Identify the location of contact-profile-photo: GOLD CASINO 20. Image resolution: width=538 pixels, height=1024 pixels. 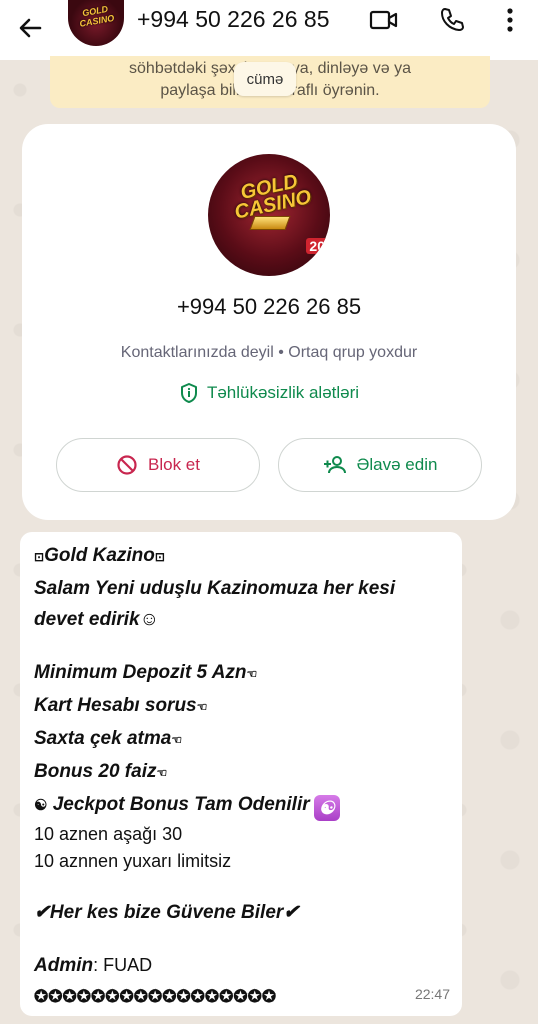
(269, 215).